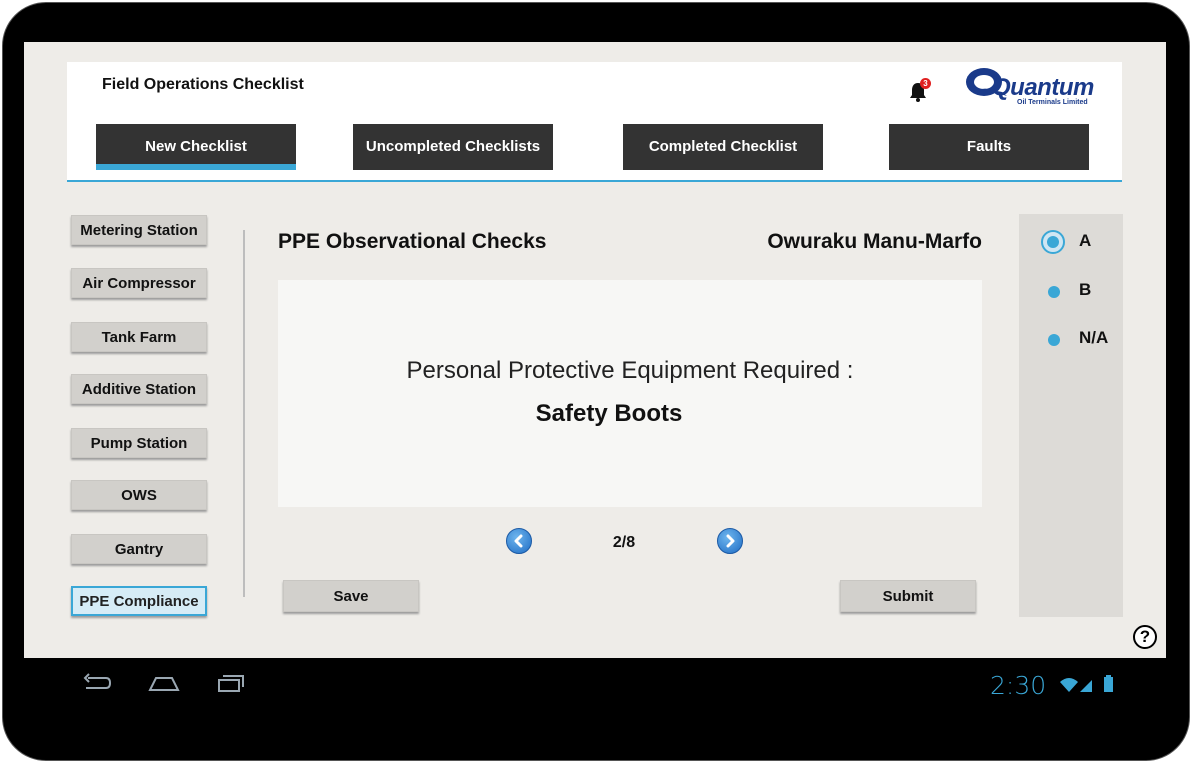  I want to click on save-button: Save, so click(351, 596).